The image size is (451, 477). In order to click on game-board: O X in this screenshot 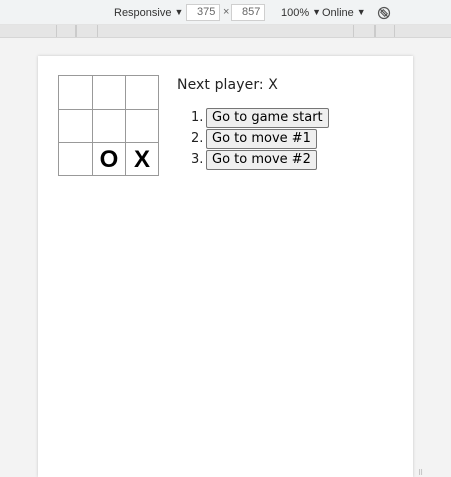, I will do `click(108, 125)`.